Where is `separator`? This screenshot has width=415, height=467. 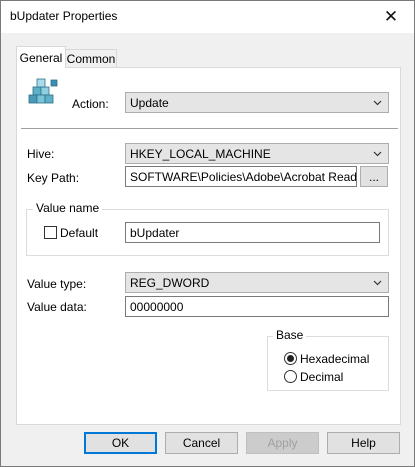 separator is located at coordinates (209, 128).